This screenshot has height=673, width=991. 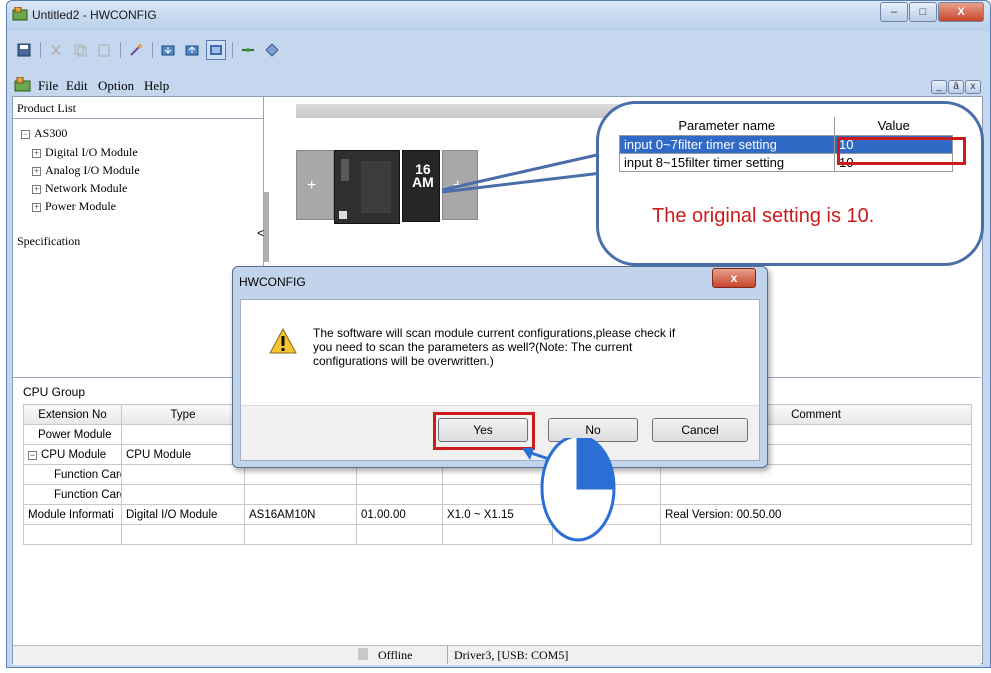 What do you see at coordinates (44, 133) in the screenshot?
I see `tree-root: − AS300` at bounding box center [44, 133].